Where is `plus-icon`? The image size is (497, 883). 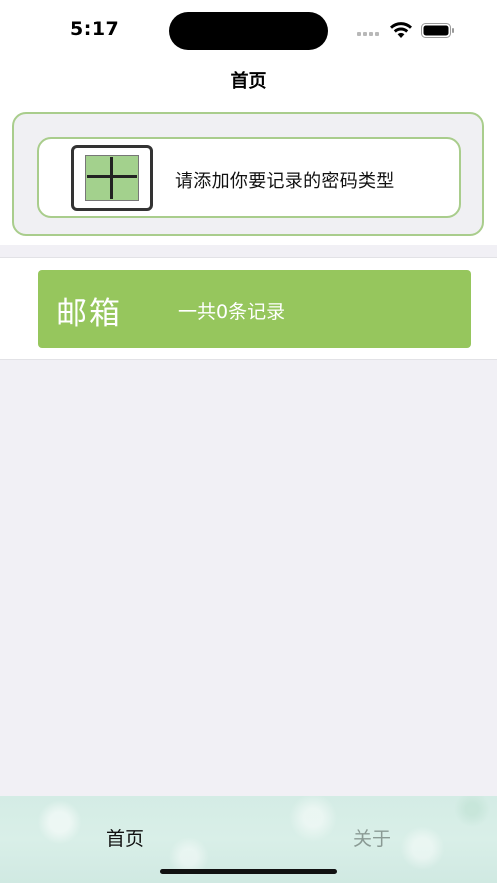 plus-icon is located at coordinates (112, 178).